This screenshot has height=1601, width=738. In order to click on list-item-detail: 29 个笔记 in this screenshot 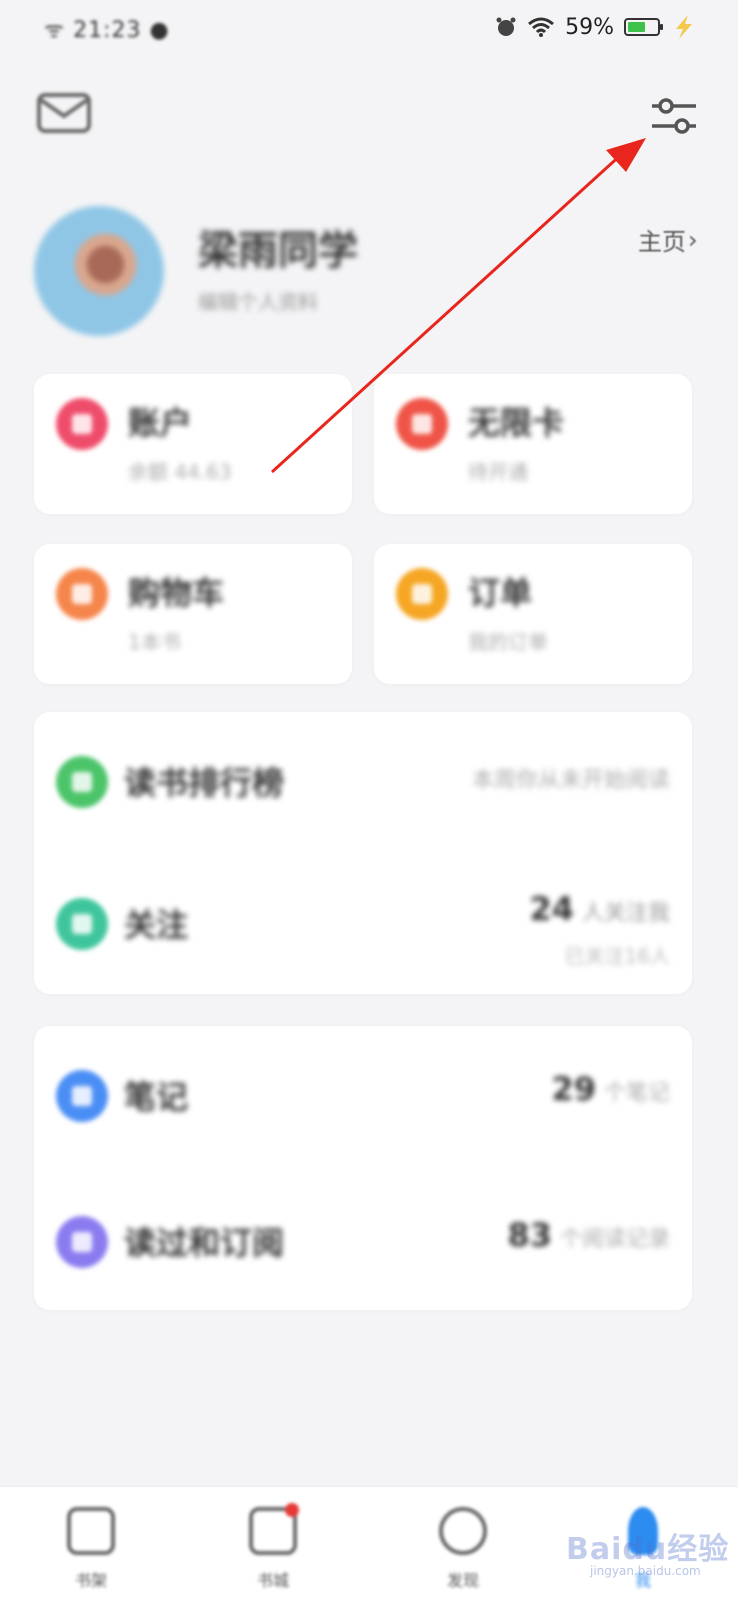, I will do `click(610, 1089)`.